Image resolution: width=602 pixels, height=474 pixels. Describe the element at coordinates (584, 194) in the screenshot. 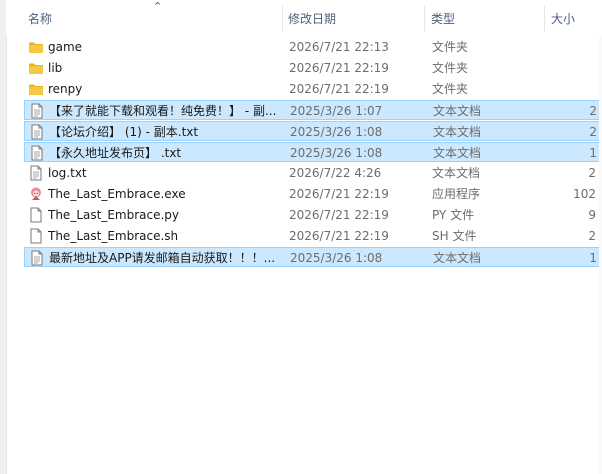

I see `file-size: 102` at that location.